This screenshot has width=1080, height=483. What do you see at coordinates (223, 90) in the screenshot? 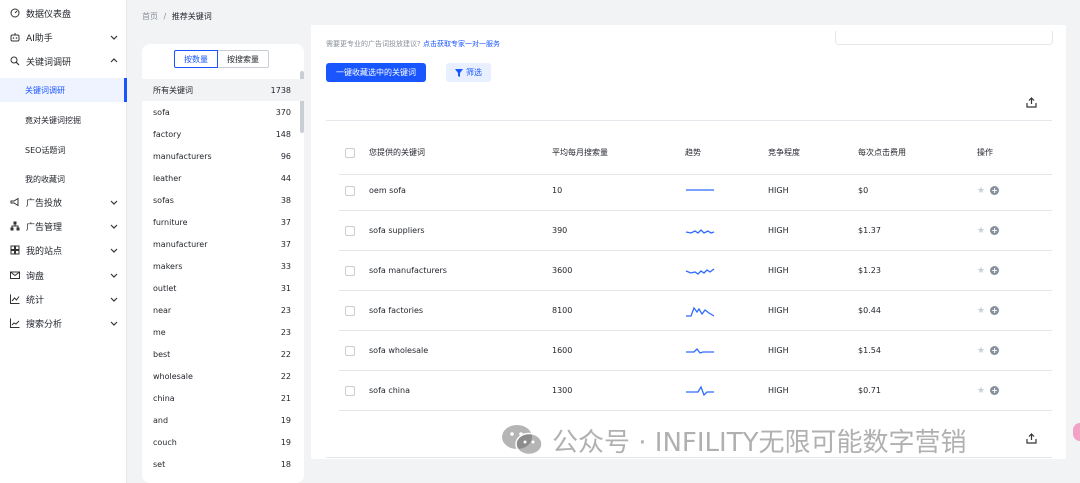
I see `keyword-group-item: 所有关键词 1738` at bounding box center [223, 90].